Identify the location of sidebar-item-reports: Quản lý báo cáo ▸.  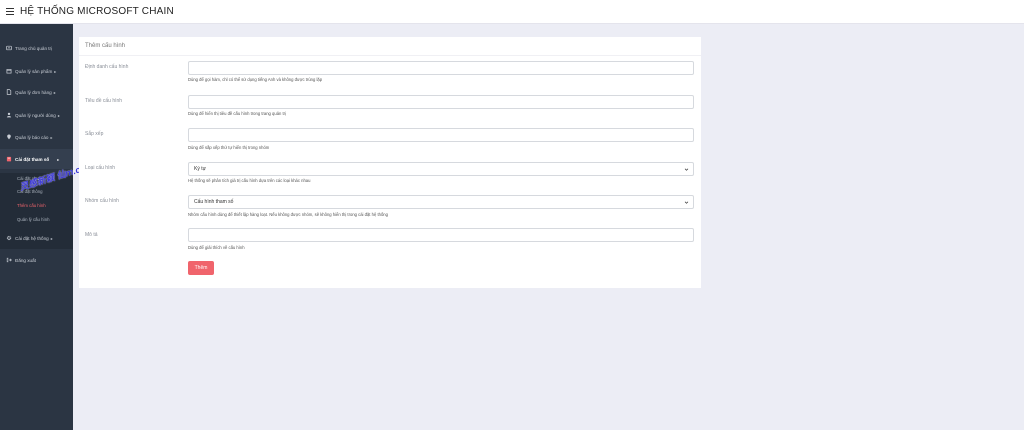
(36, 137).